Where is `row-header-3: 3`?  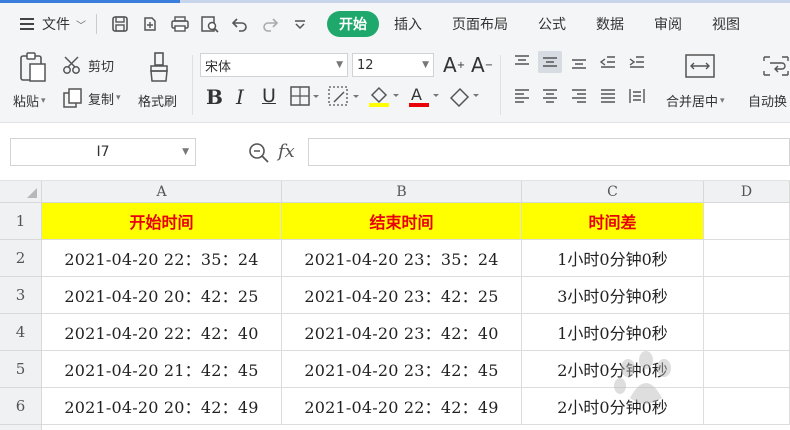
row-header-3: 3 is located at coordinates (21, 295).